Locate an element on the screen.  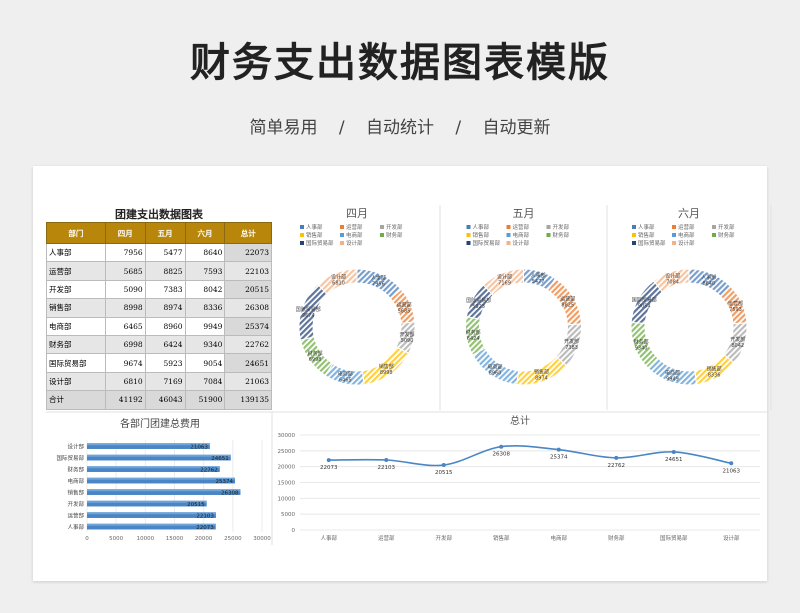
y-tick-label: 10000 is located at coordinates (287, 499).